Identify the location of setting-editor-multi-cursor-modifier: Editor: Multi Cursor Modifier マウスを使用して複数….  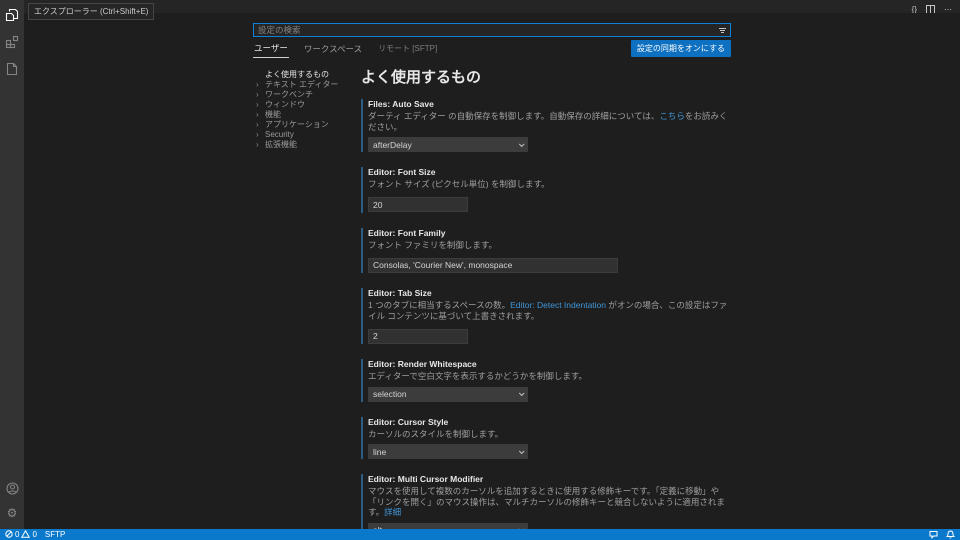
(546, 501).